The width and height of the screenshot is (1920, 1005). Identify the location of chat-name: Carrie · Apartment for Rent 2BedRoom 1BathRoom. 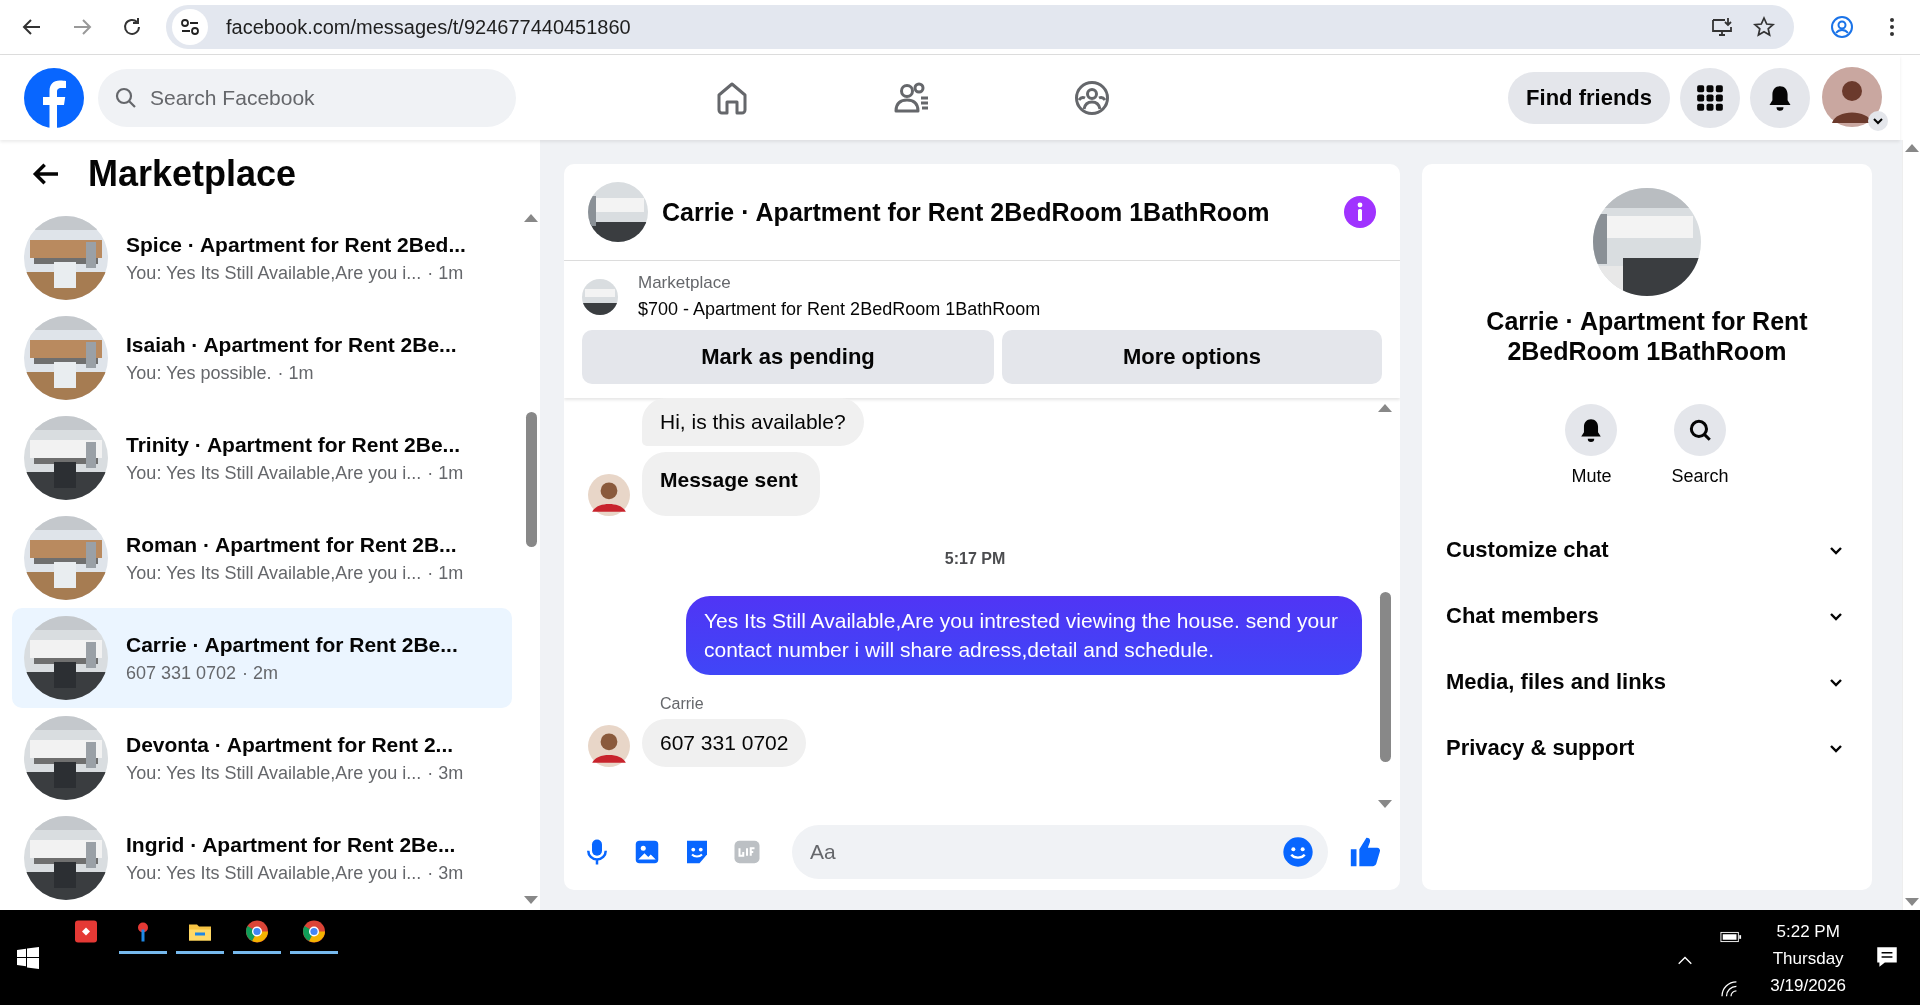
(1647, 336).